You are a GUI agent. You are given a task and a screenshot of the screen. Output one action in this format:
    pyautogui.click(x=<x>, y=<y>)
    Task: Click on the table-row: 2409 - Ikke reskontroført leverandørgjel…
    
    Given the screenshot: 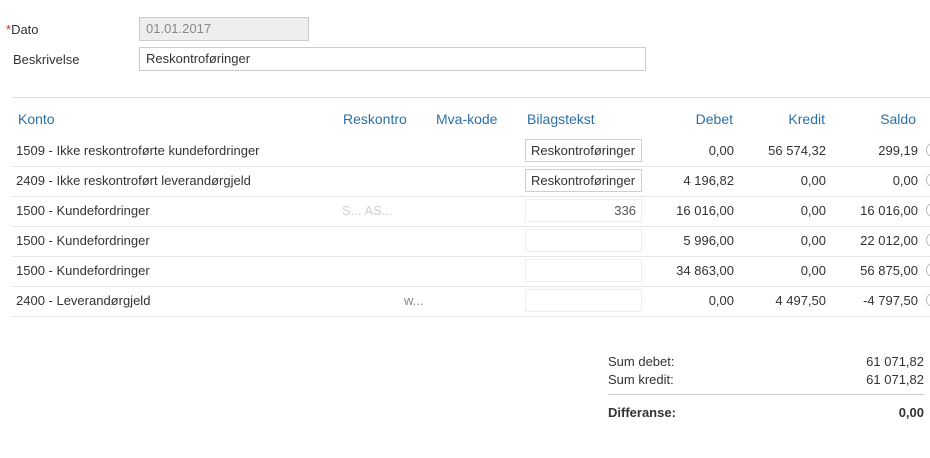 What is the action you would take?
    pyautogui.click(x=471, y=181)
    